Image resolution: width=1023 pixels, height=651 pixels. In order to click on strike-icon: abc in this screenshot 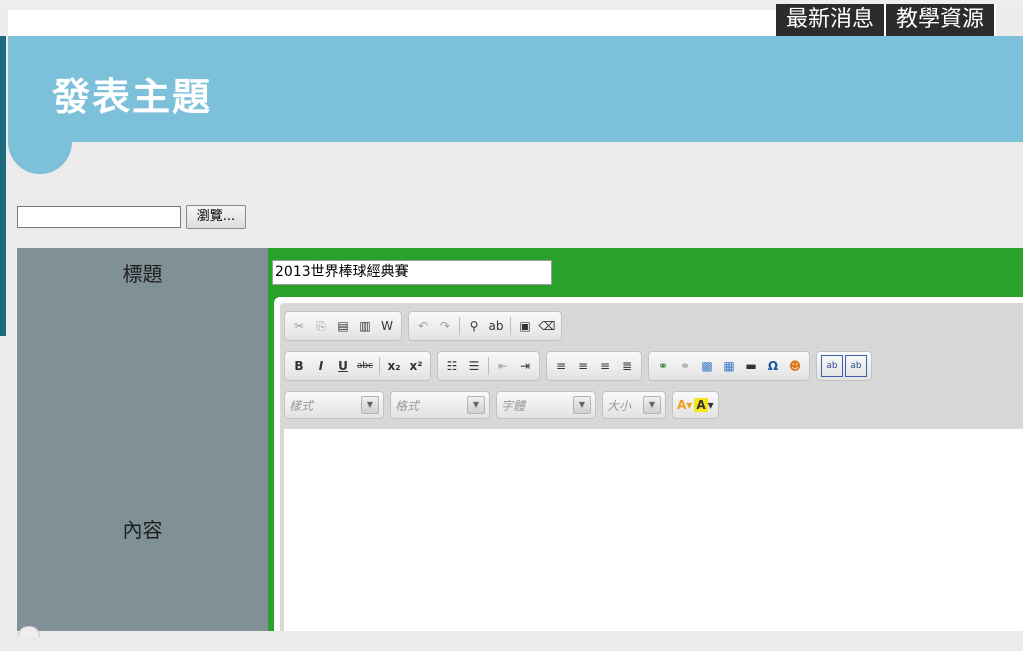, I will do `click(365, 366)`.